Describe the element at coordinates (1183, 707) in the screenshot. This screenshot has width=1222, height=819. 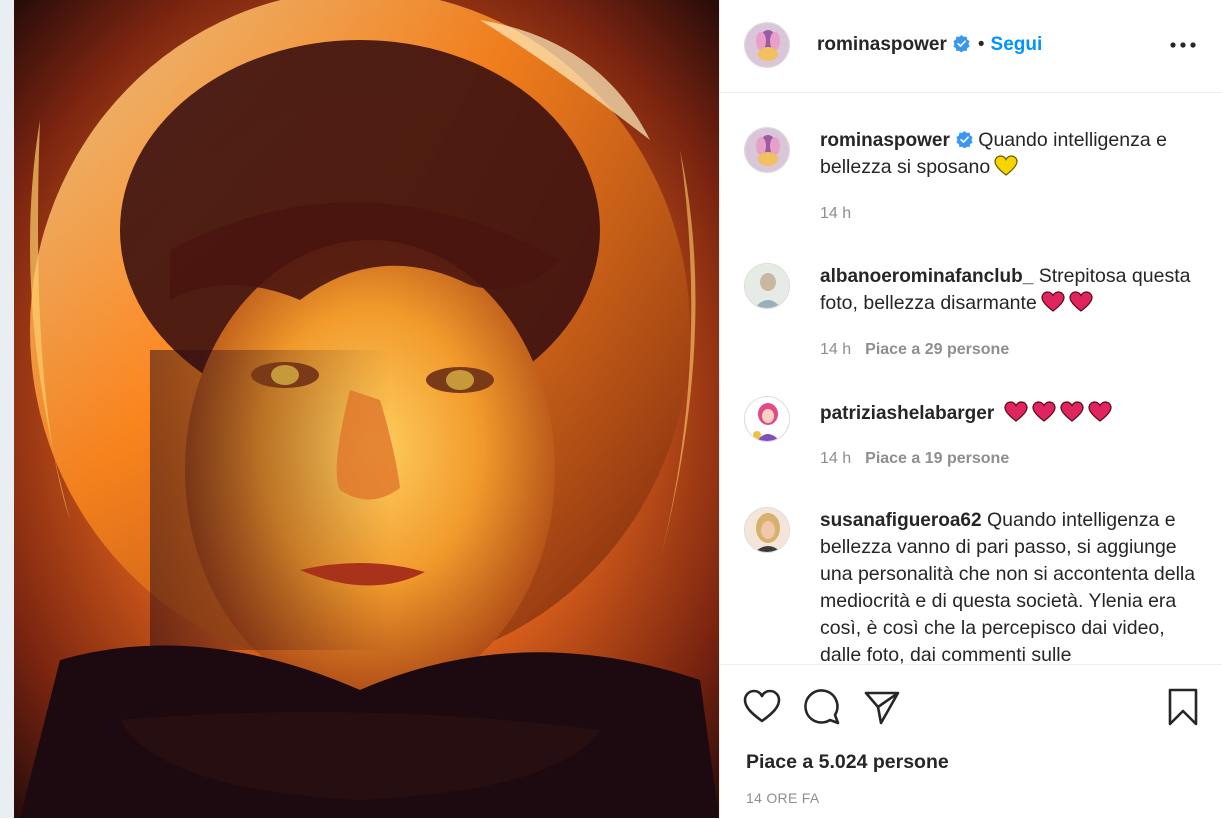
I see `bookmark-icon` at that location.